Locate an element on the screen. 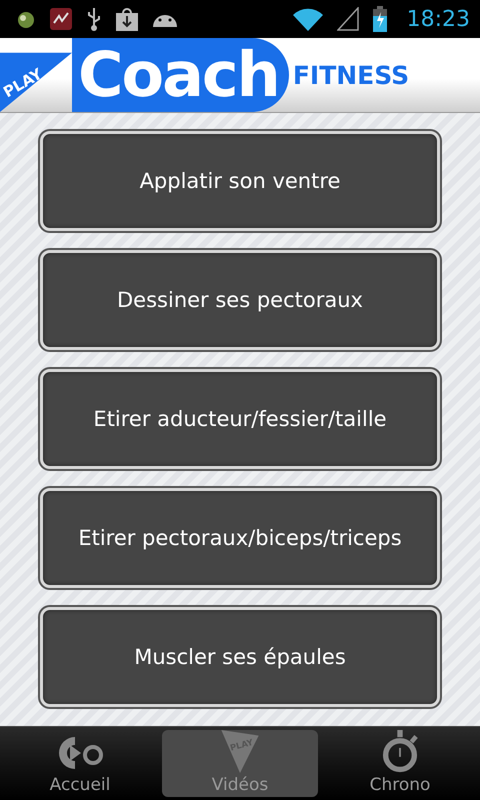  signal-icon is located at coordinates (347, 19).